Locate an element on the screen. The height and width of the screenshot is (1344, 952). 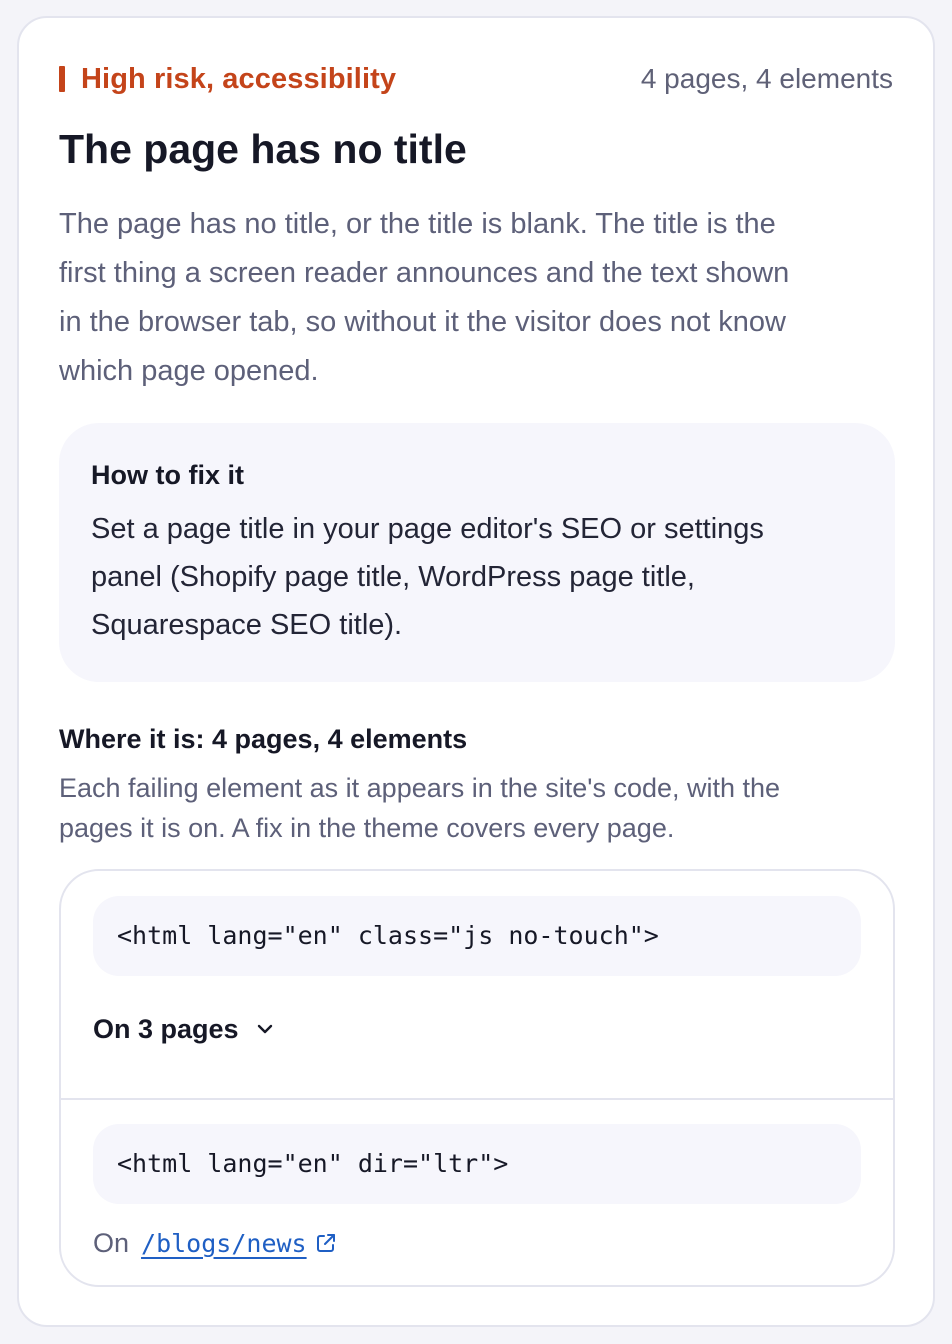
element-code-snippet: <html lang="en" dir="ltr"> is located at coordinates (477, 1164).